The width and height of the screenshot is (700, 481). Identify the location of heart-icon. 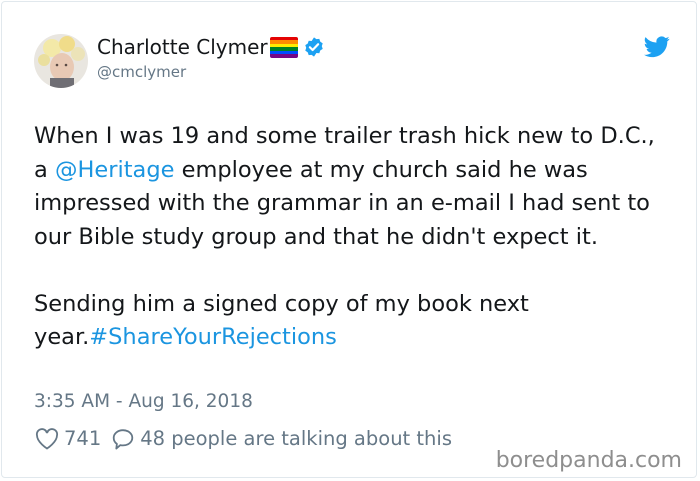
(47, 438).